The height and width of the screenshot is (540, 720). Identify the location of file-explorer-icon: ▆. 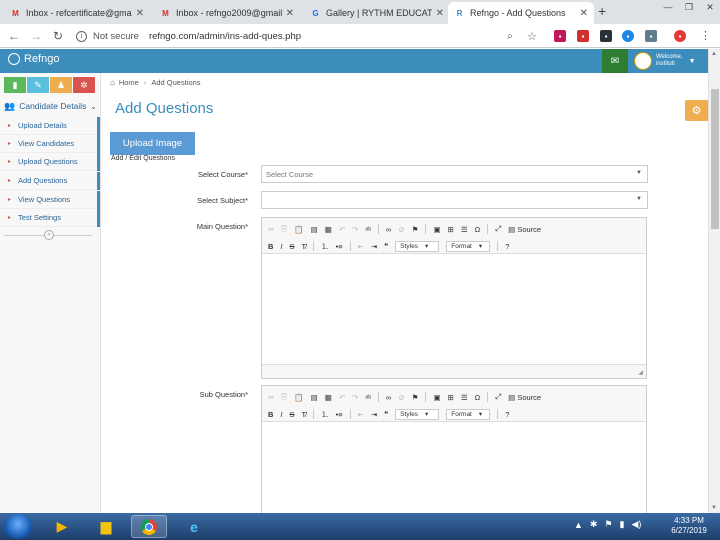
(106, 526).